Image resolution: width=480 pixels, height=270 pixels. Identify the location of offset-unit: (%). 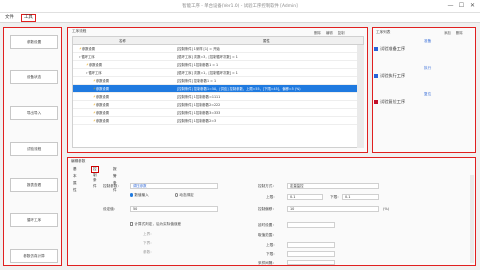
(386, 209).